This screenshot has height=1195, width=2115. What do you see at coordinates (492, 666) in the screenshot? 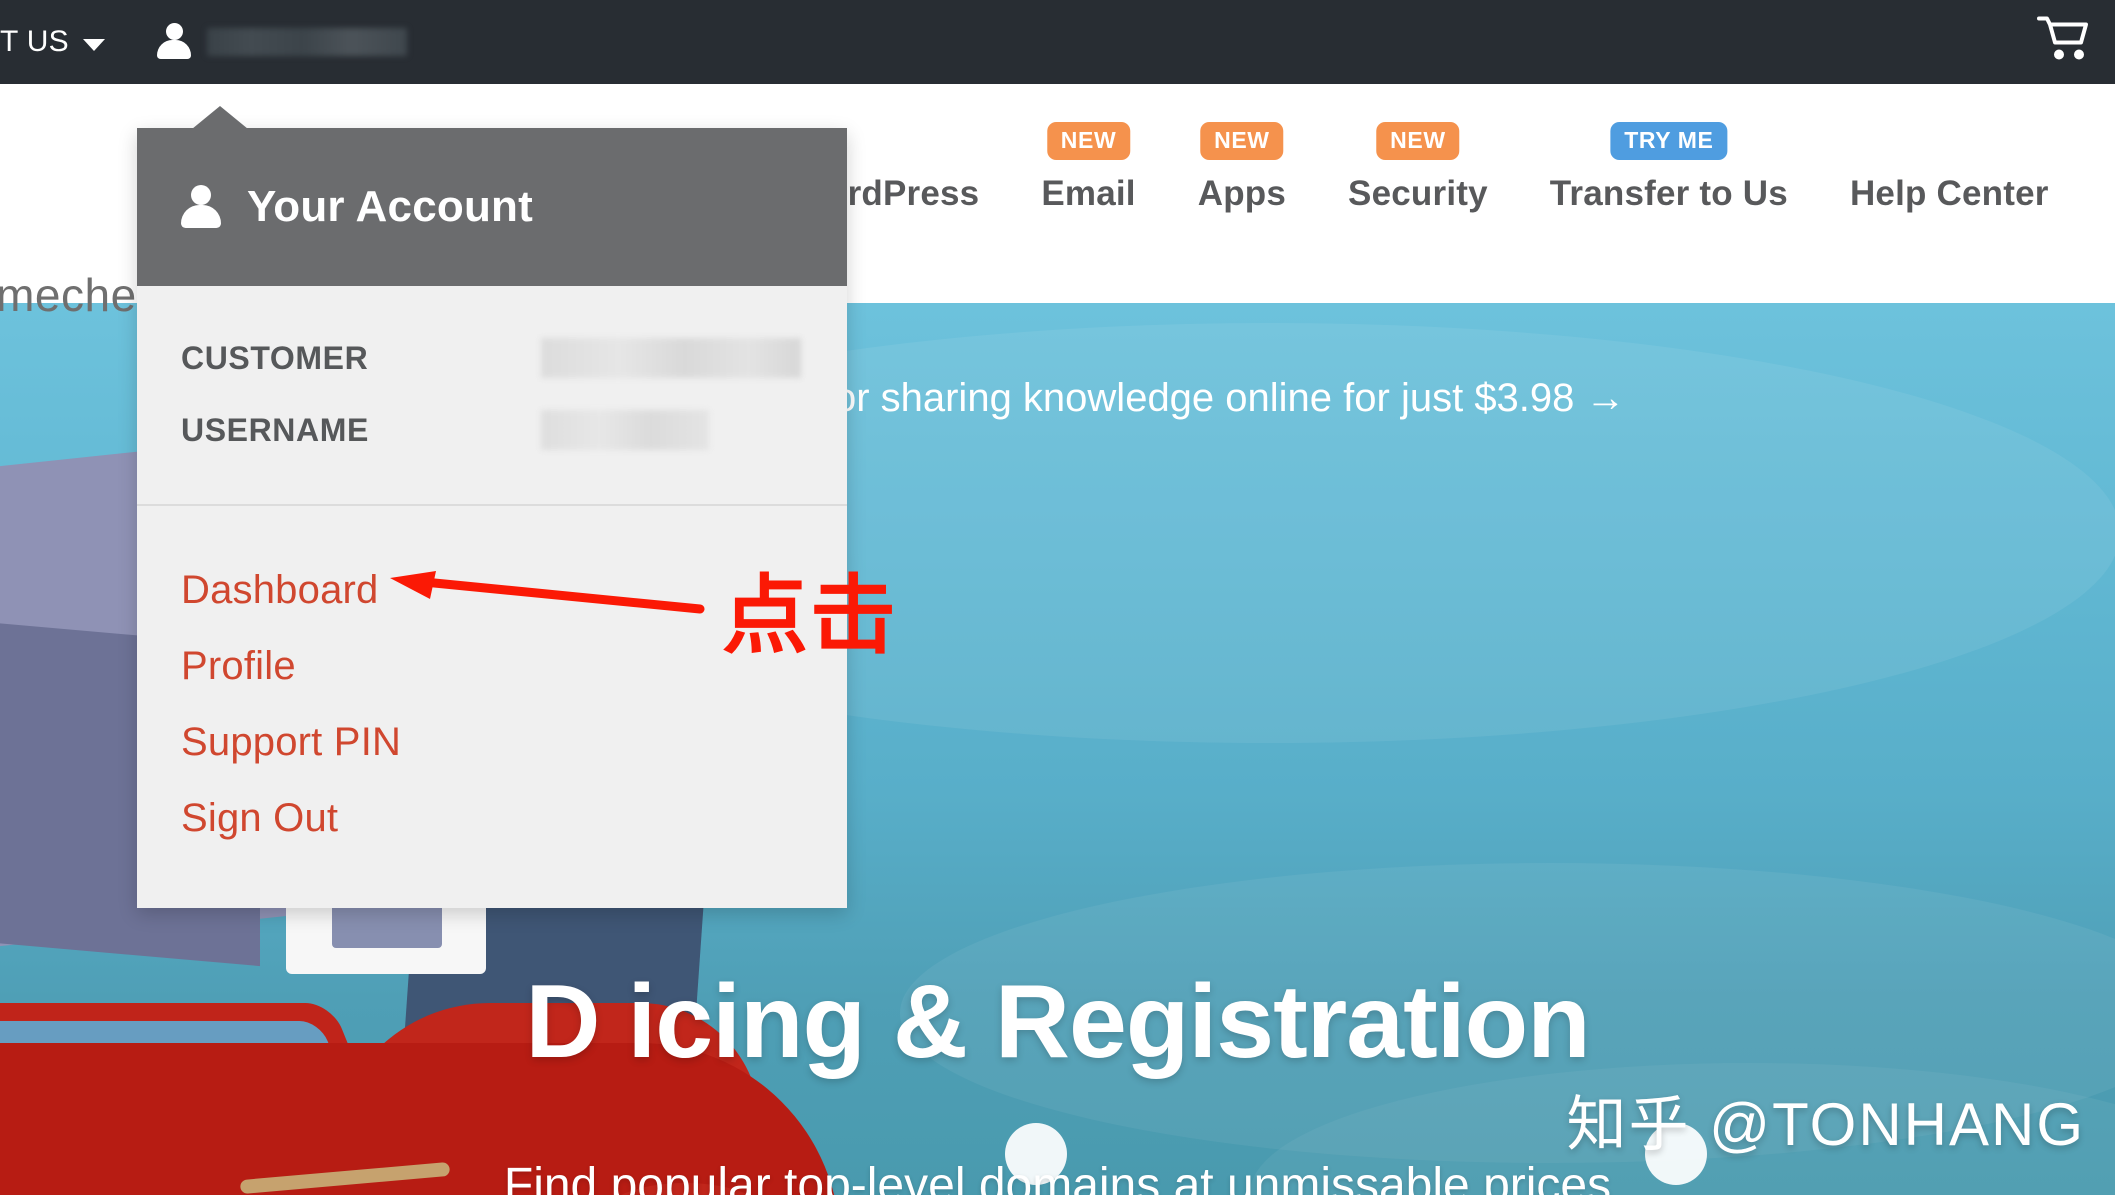
I see `dropdown-link-profile: Profile` at bounding box center [492, 666].